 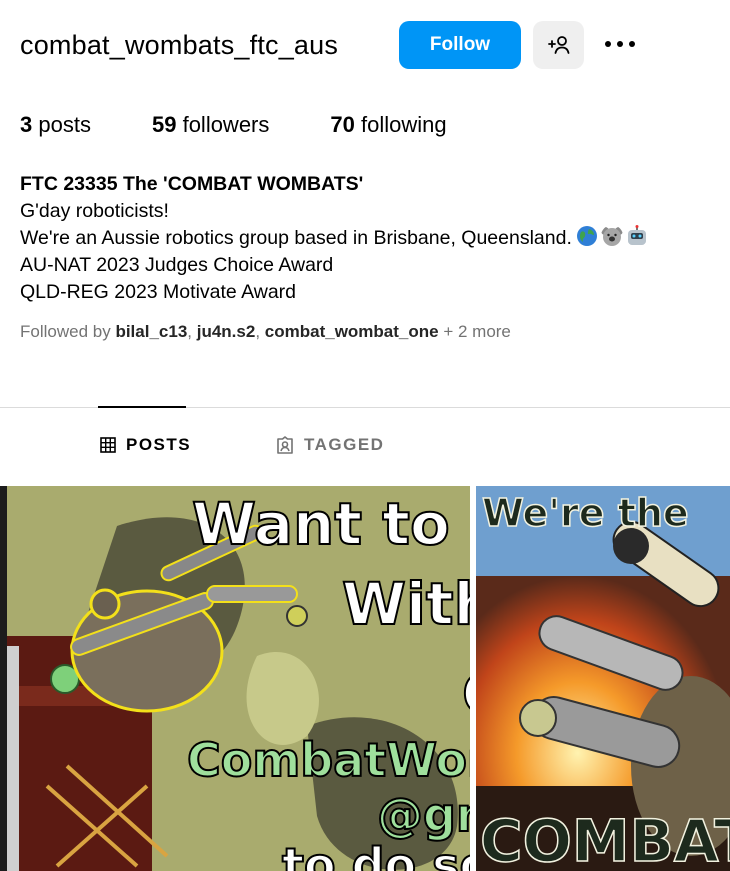 I want to click on profile-stats: 3 posts 59 followers 70 following, so click(x=264, y=125).